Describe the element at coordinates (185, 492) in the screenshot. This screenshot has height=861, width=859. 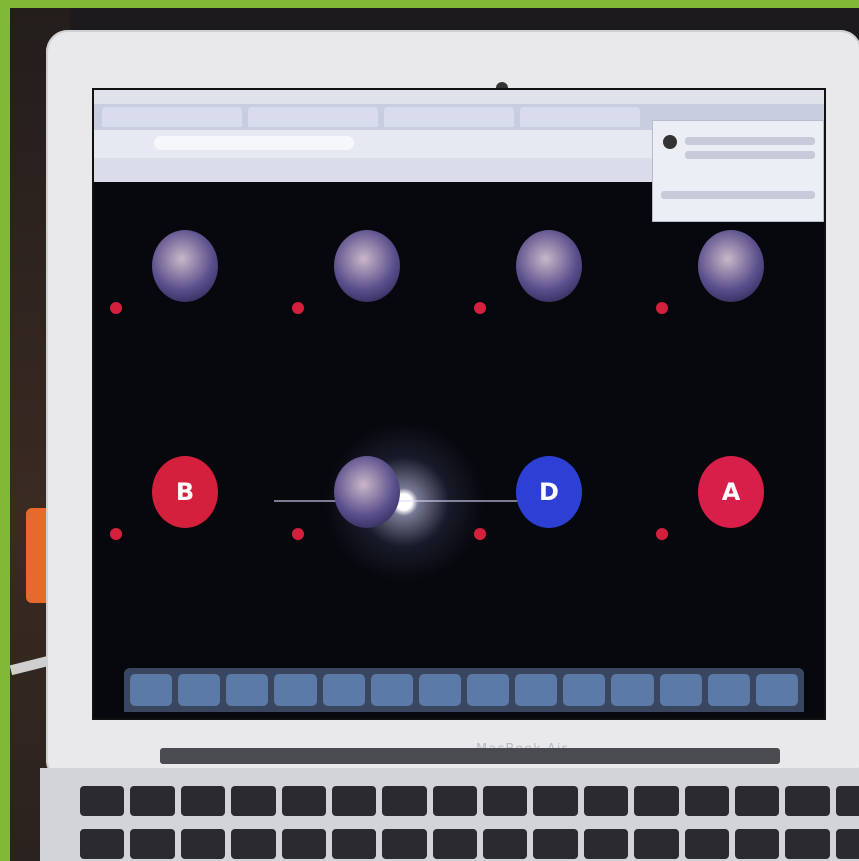
I see `participant-avatar: B` at that location.